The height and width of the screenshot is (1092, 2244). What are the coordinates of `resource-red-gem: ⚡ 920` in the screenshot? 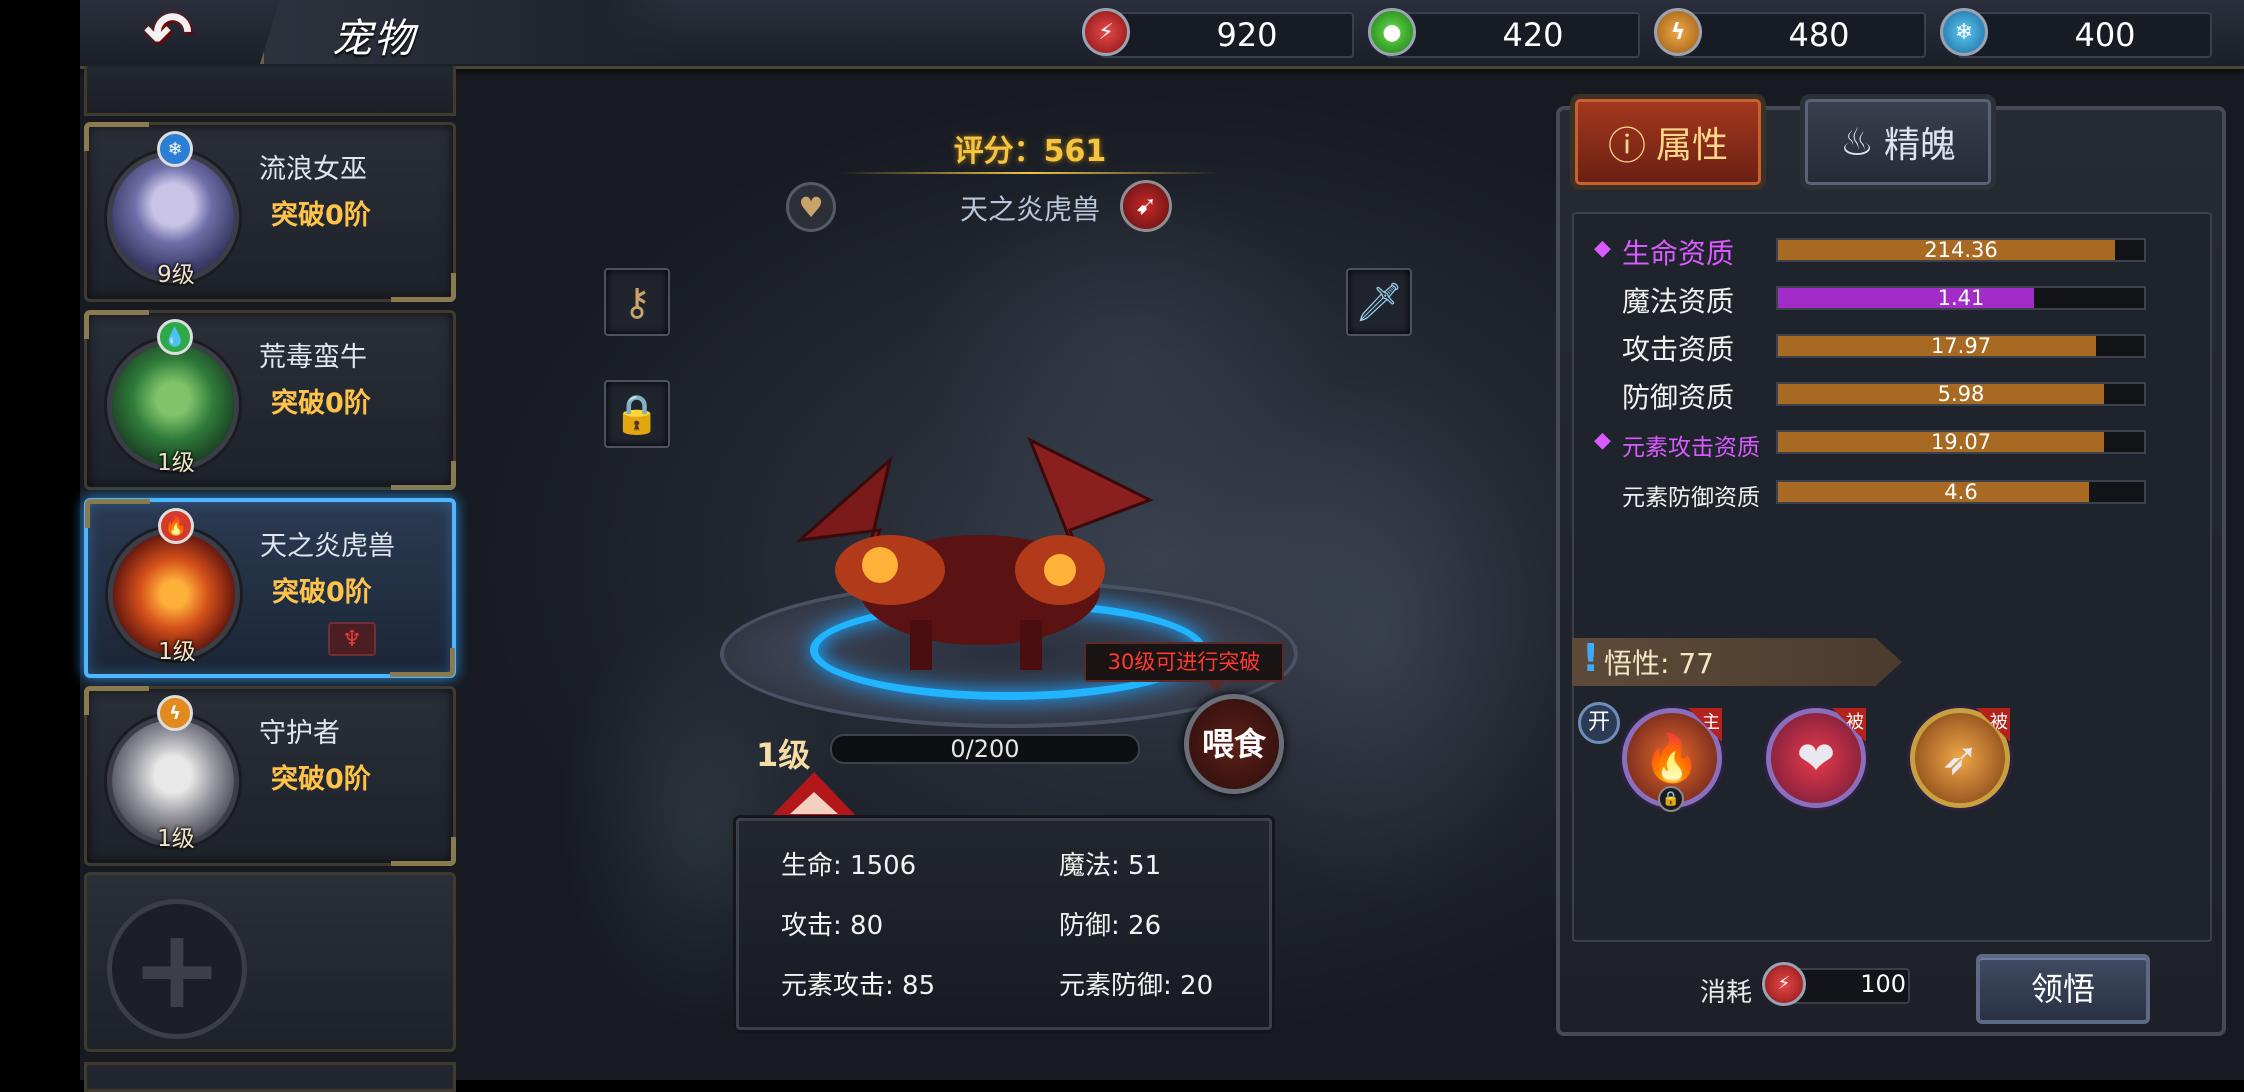 It's located at (1218, 33).